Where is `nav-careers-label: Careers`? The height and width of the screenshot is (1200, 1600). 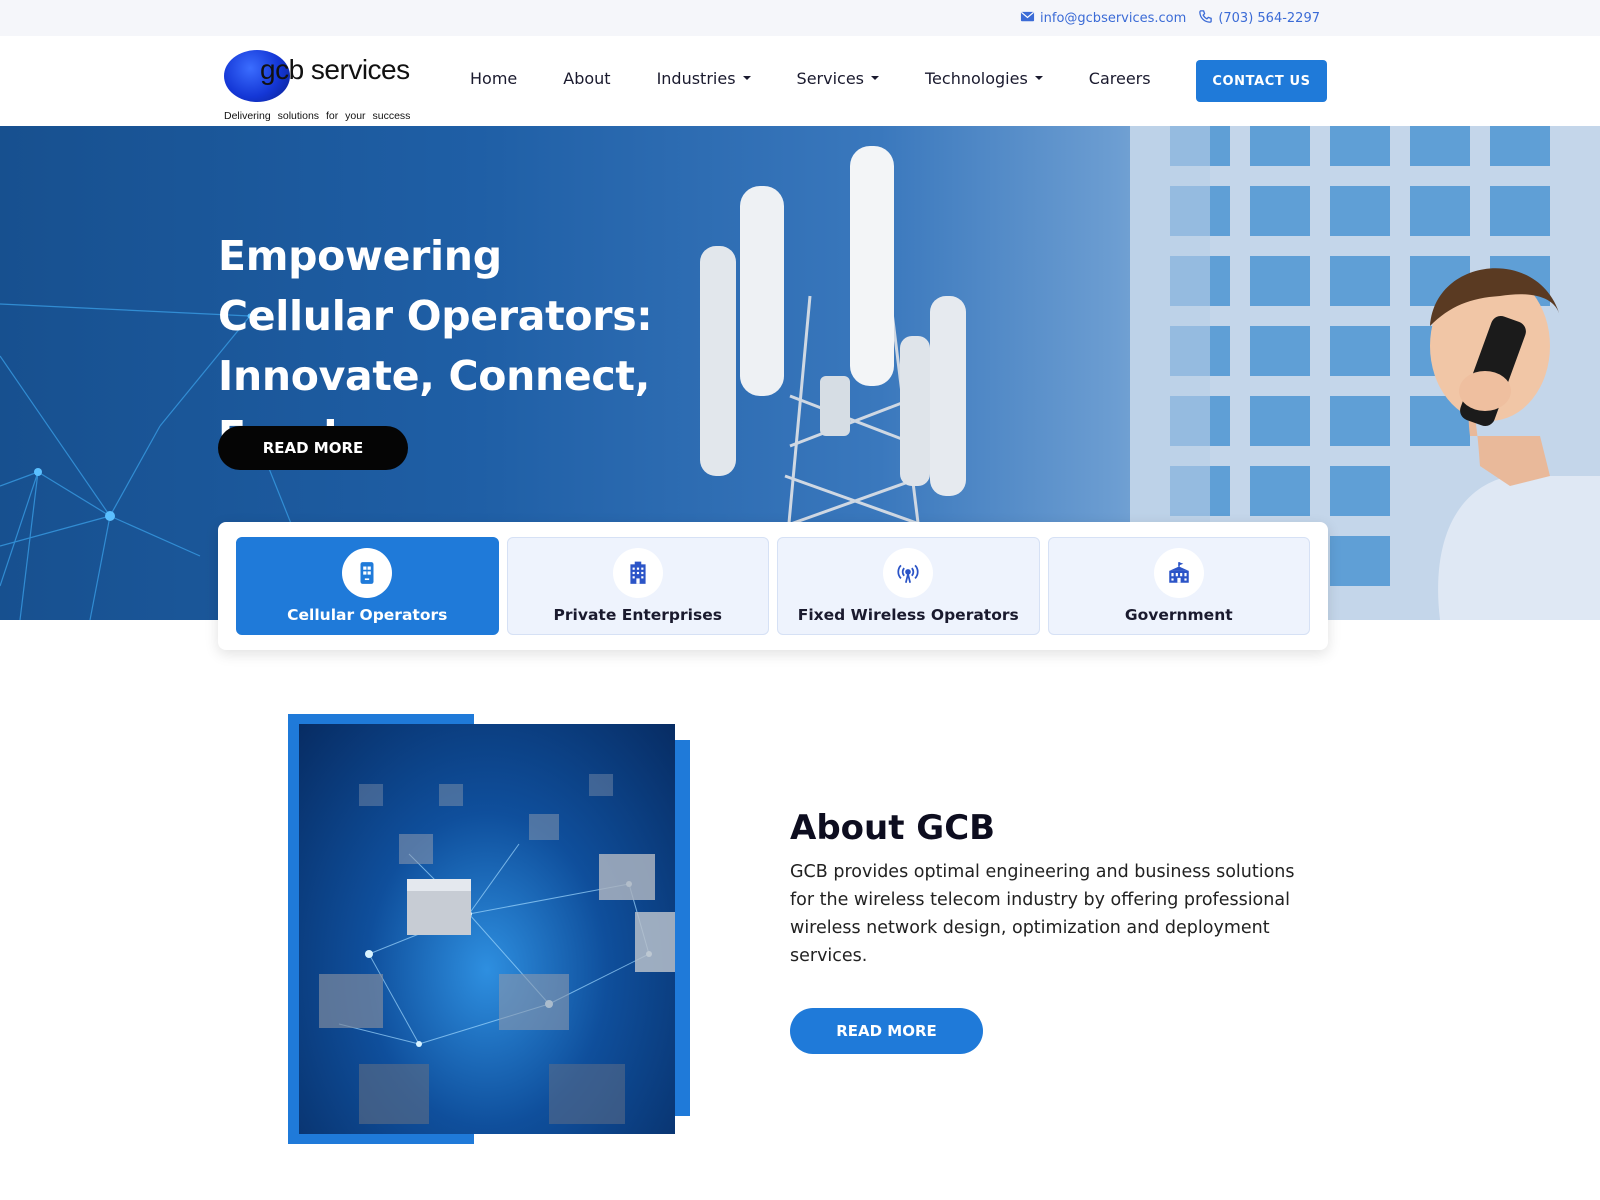 nav-careers-label: Careers is located at coordinates (1119, 78).